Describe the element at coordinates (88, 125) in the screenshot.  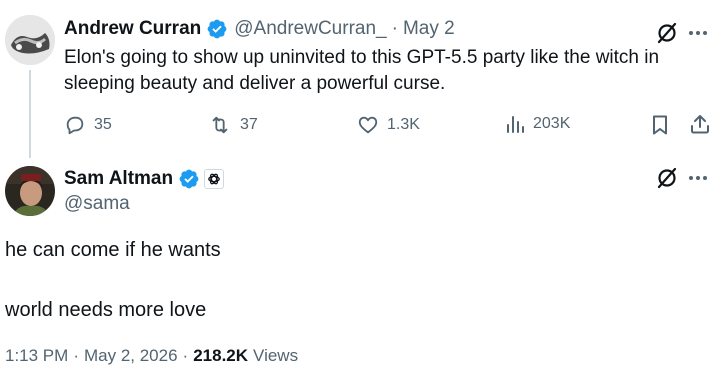
I see `reply-button: 35` at that location.